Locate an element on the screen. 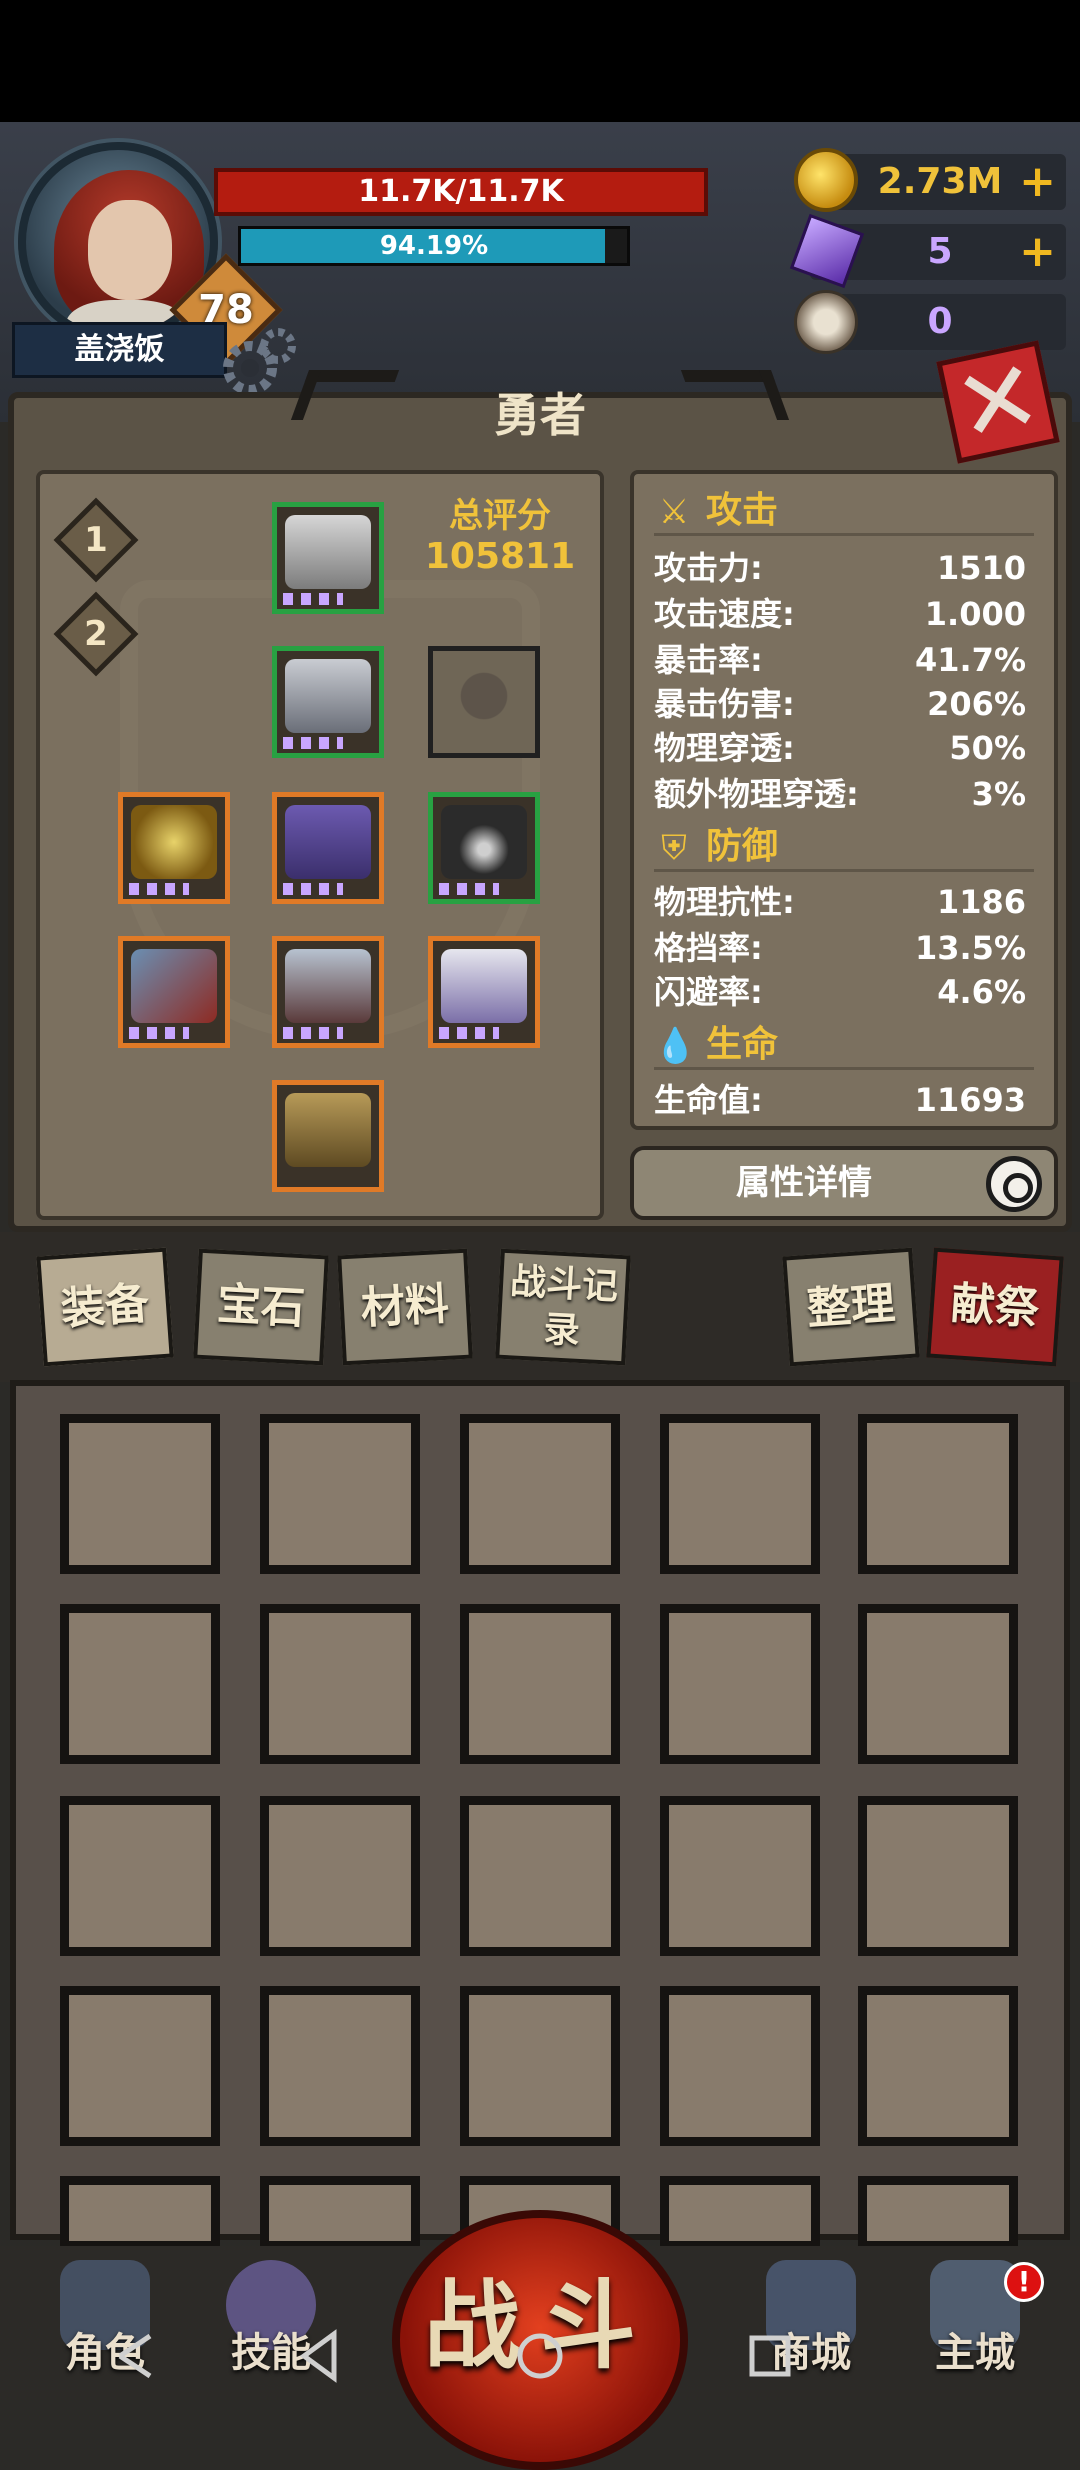 This screenshot has width=1080, height=2470. necklace-icon is located at coordinates (484, 842).